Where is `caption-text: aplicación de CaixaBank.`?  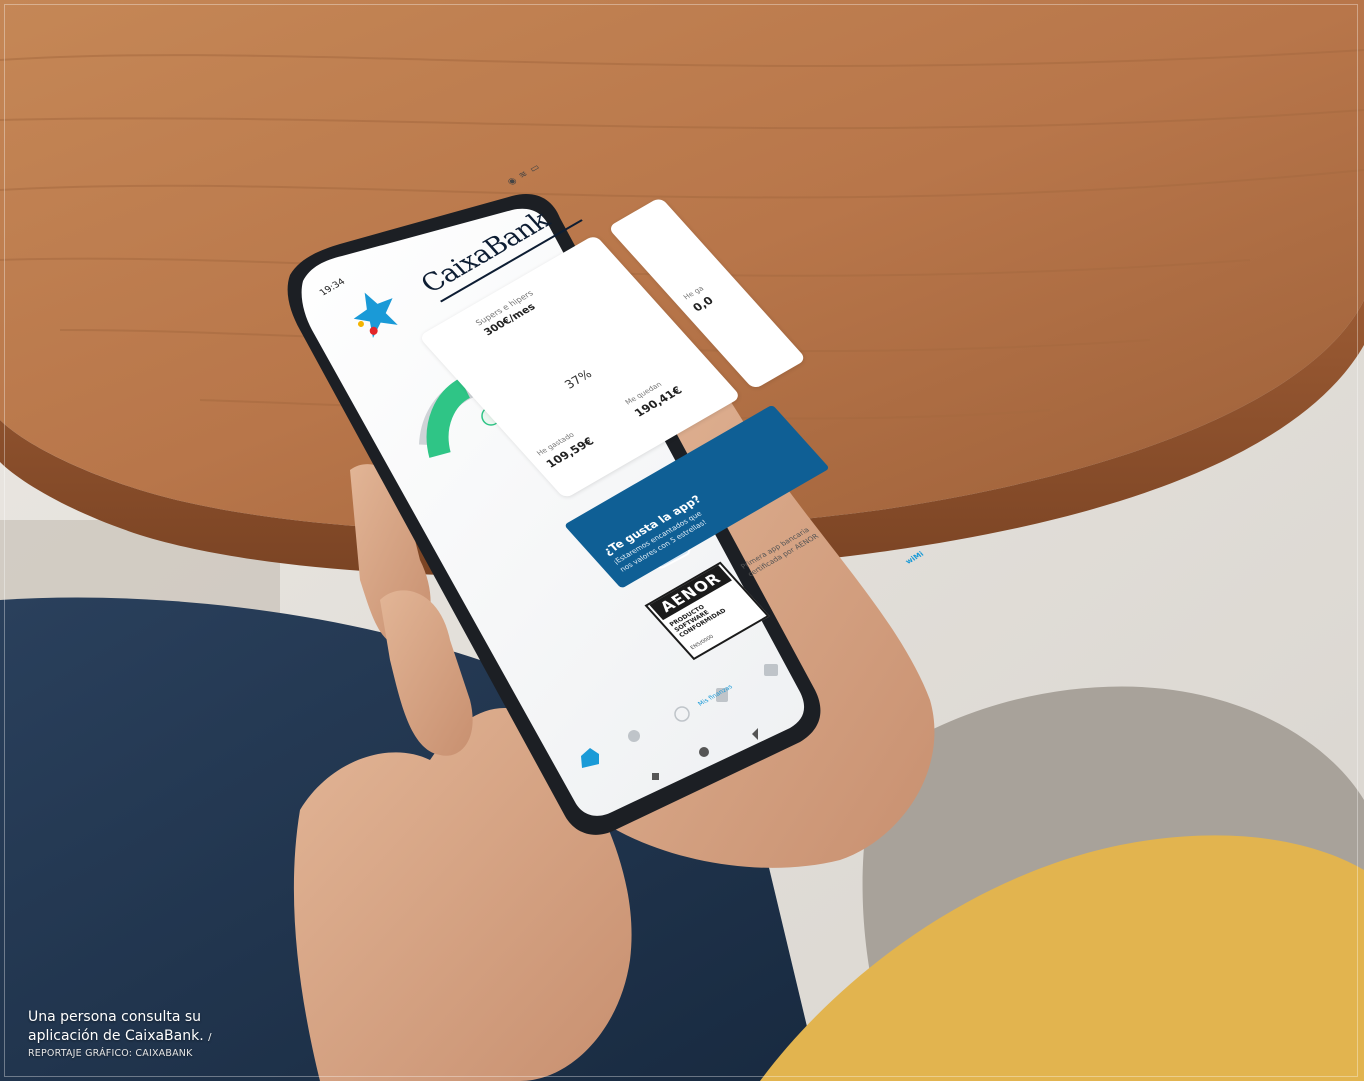
caption-text: aplicación de CaixaBank. is located at coordinates (116, 1036).